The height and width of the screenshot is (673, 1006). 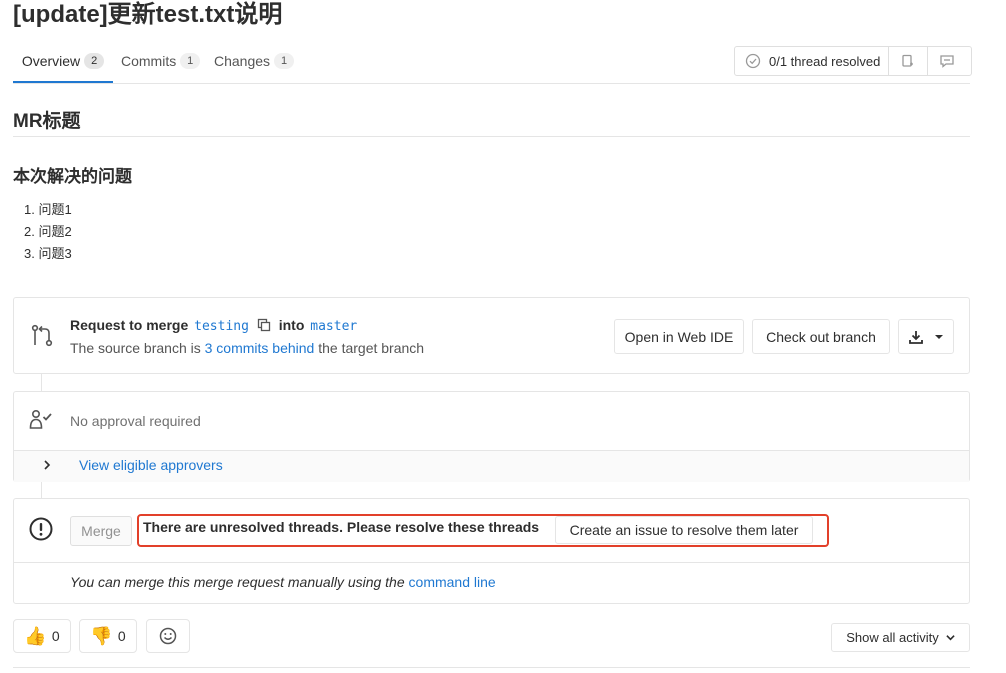 I want to click on thumbsup-award-button: 👍 0, so click(x=42, y=636).